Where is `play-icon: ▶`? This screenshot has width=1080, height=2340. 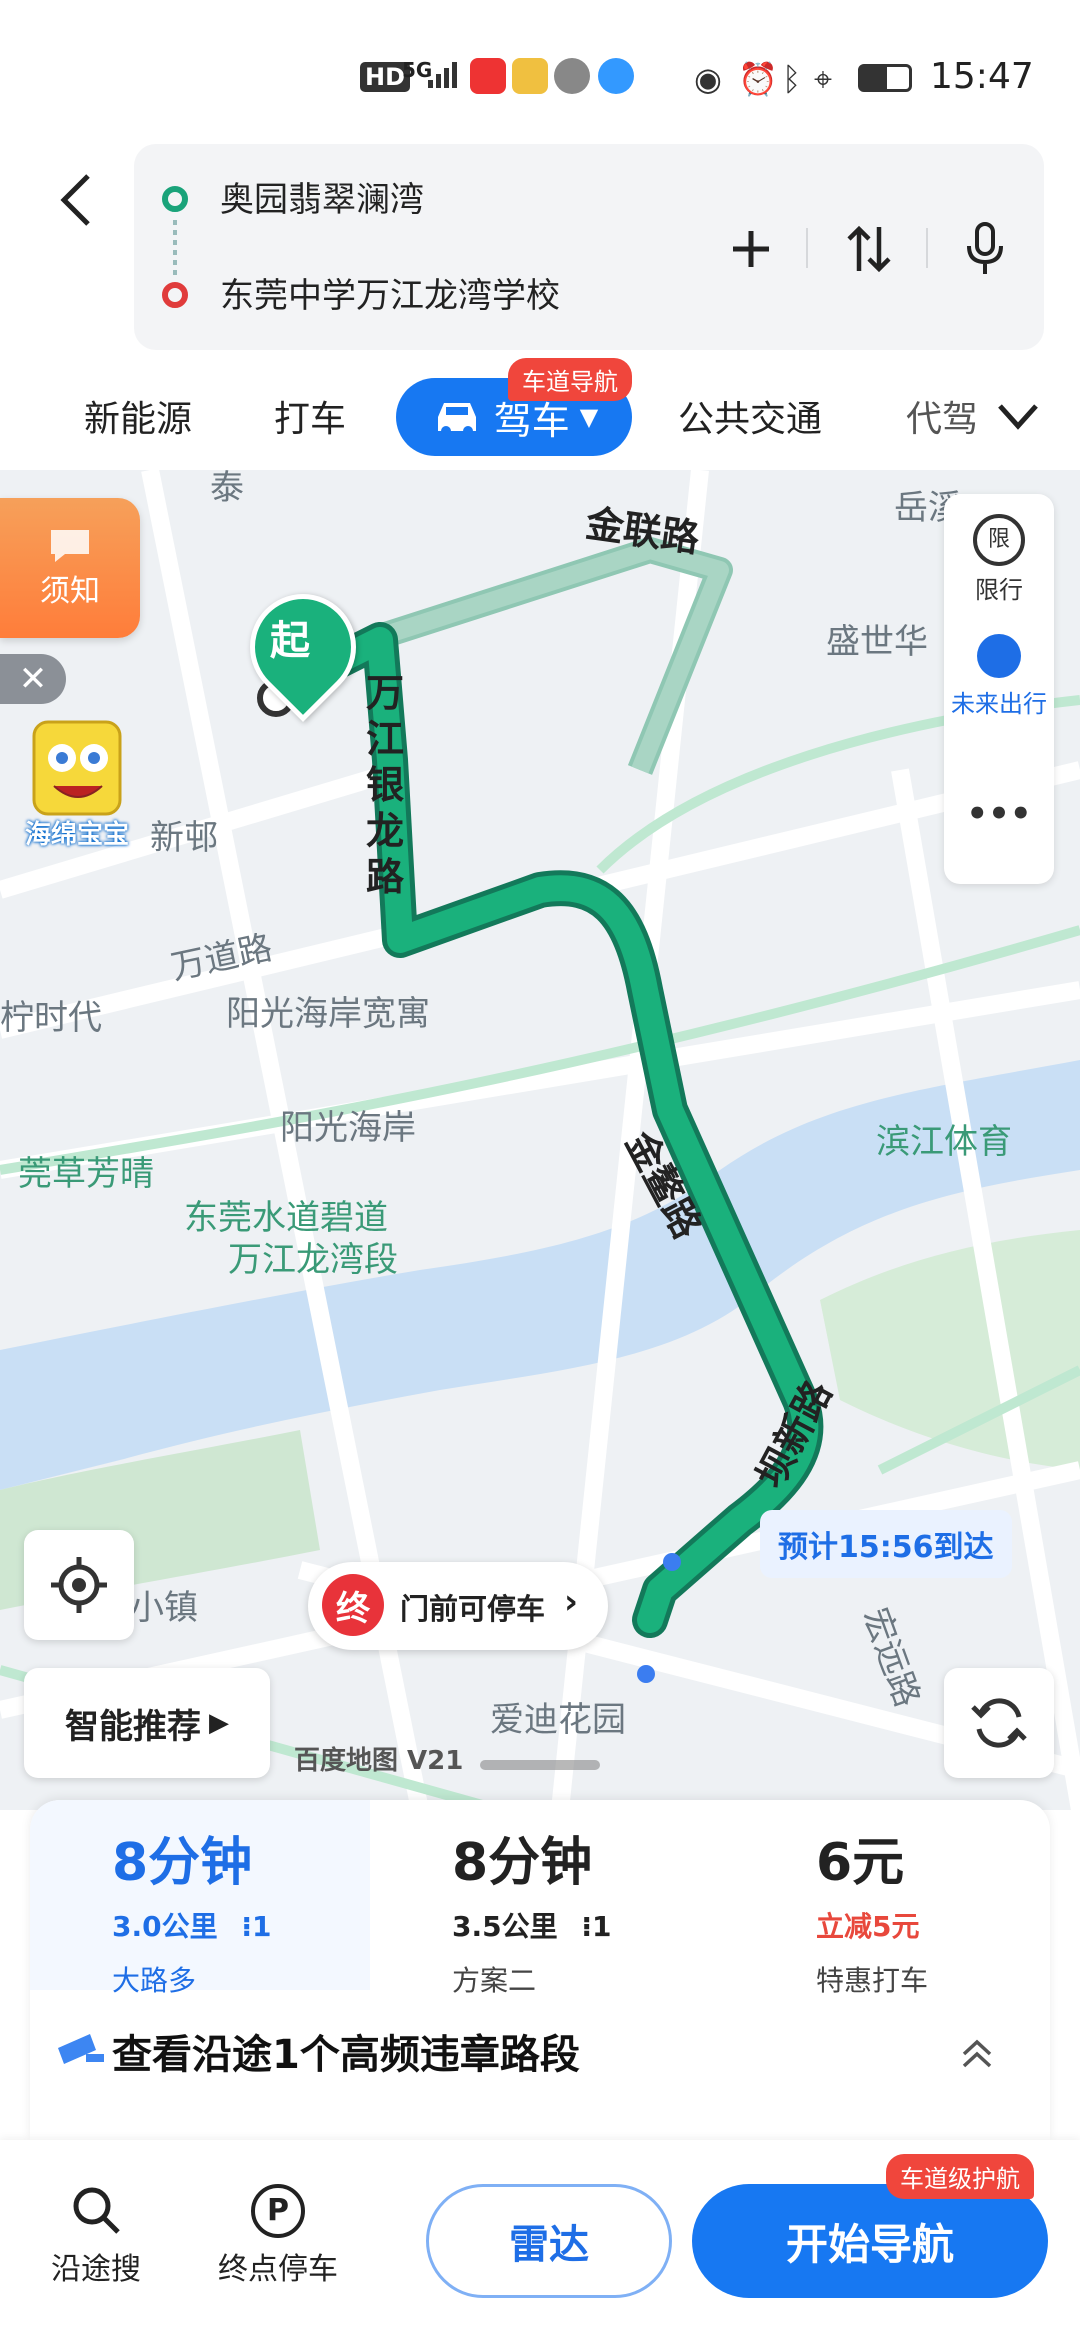
play-icon: ▶ is located at coordinates (219, 1723).